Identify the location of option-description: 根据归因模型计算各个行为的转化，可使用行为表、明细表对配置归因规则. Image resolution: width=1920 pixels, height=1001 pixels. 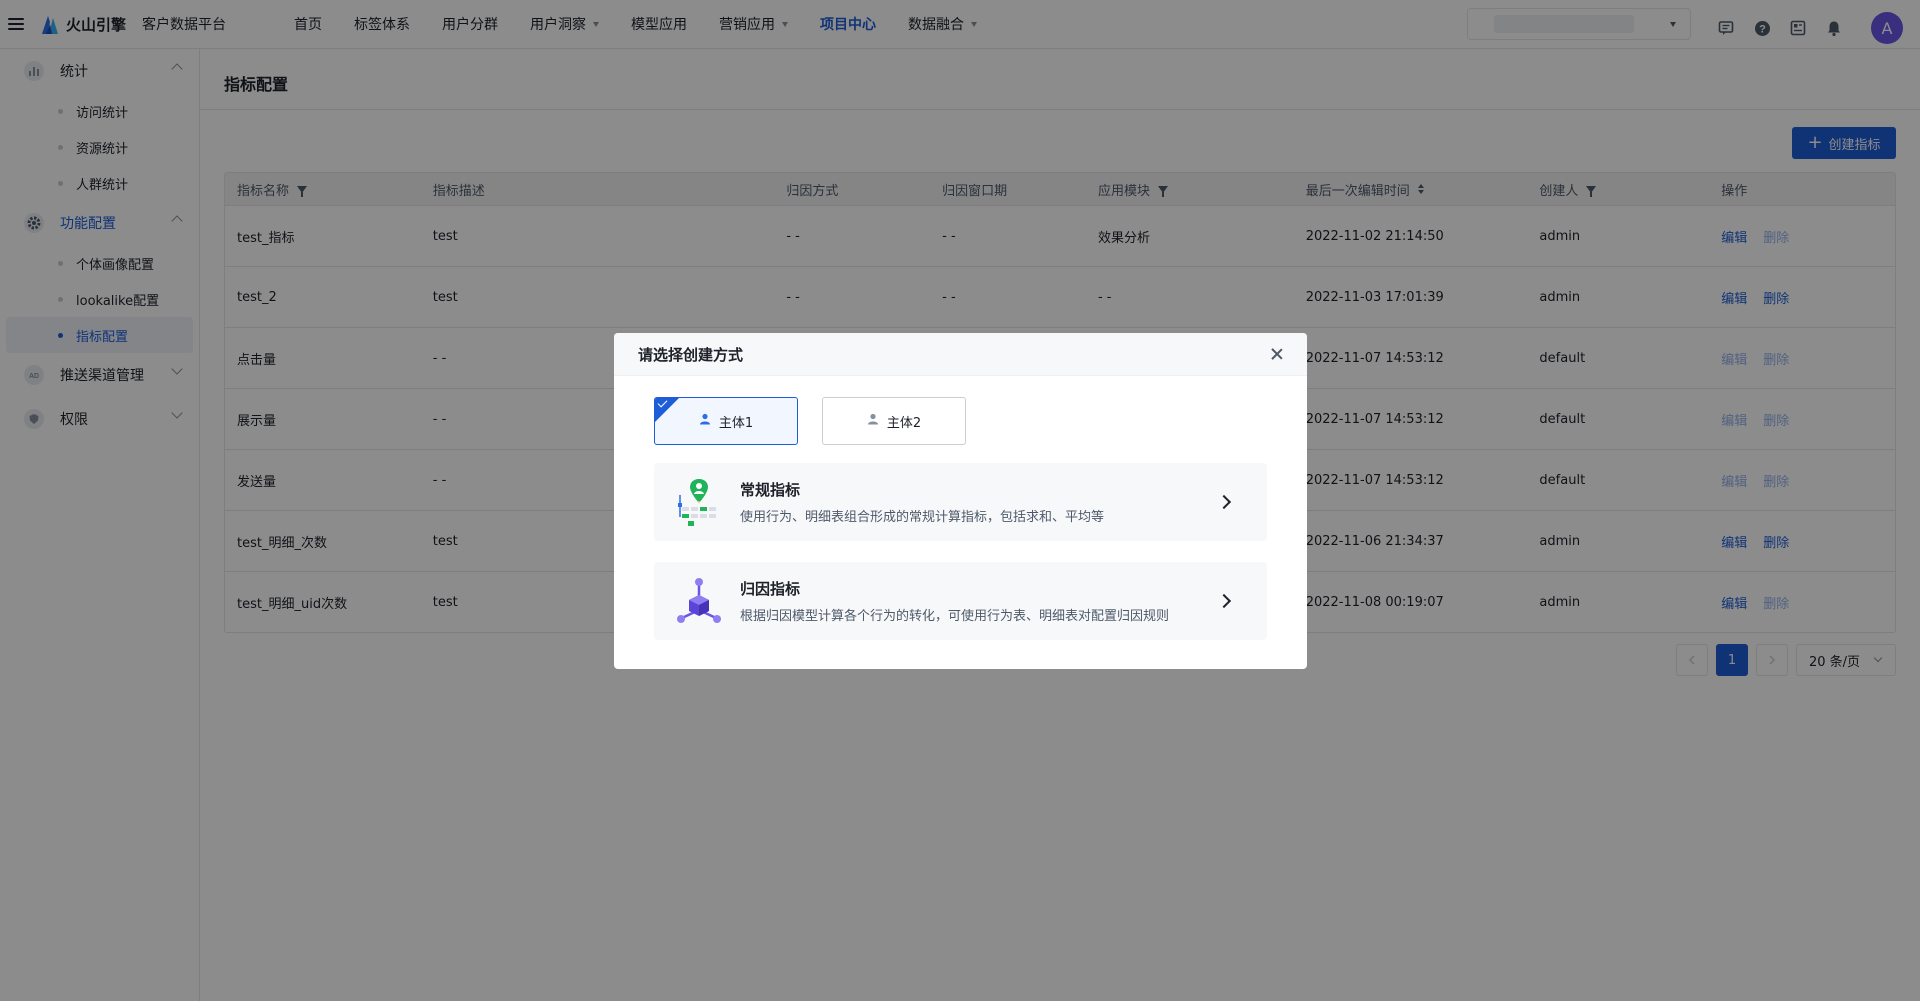
(955, 616).